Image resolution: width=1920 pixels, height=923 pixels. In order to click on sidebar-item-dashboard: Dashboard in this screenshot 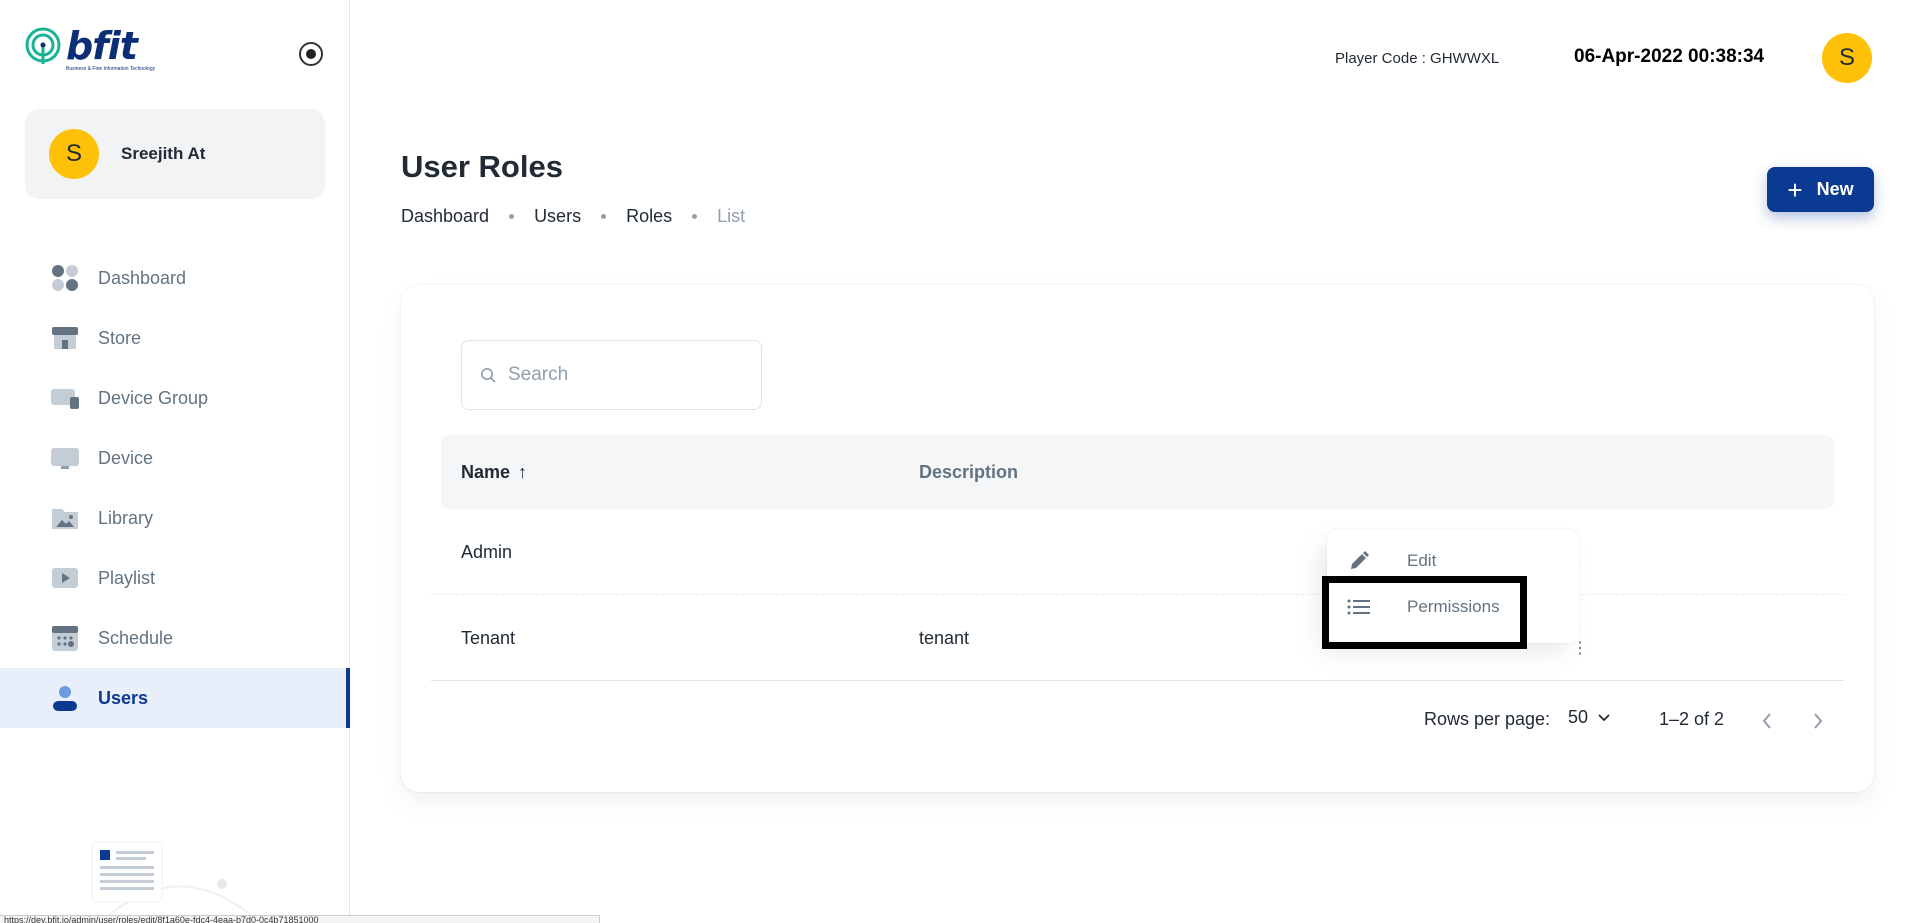, I will do `click(175, 278)`.